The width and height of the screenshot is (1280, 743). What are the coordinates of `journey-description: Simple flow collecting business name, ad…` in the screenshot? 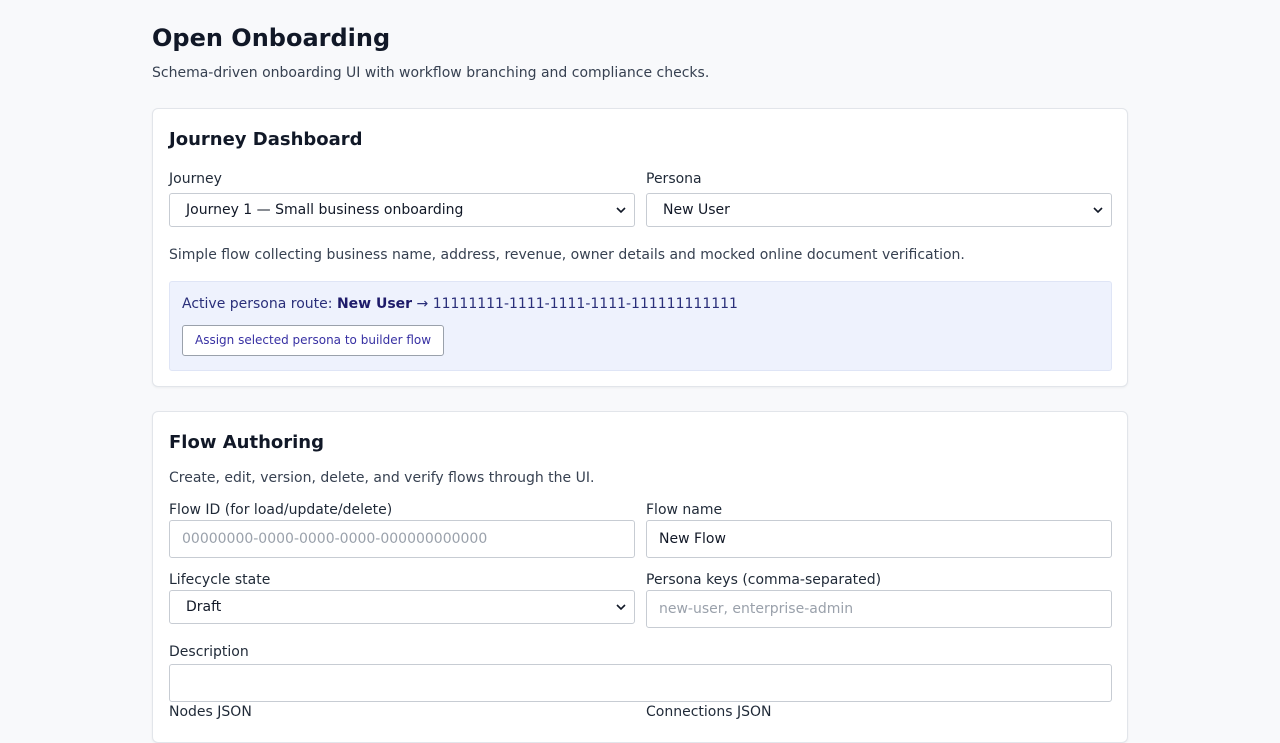 It's located at (567, 255).